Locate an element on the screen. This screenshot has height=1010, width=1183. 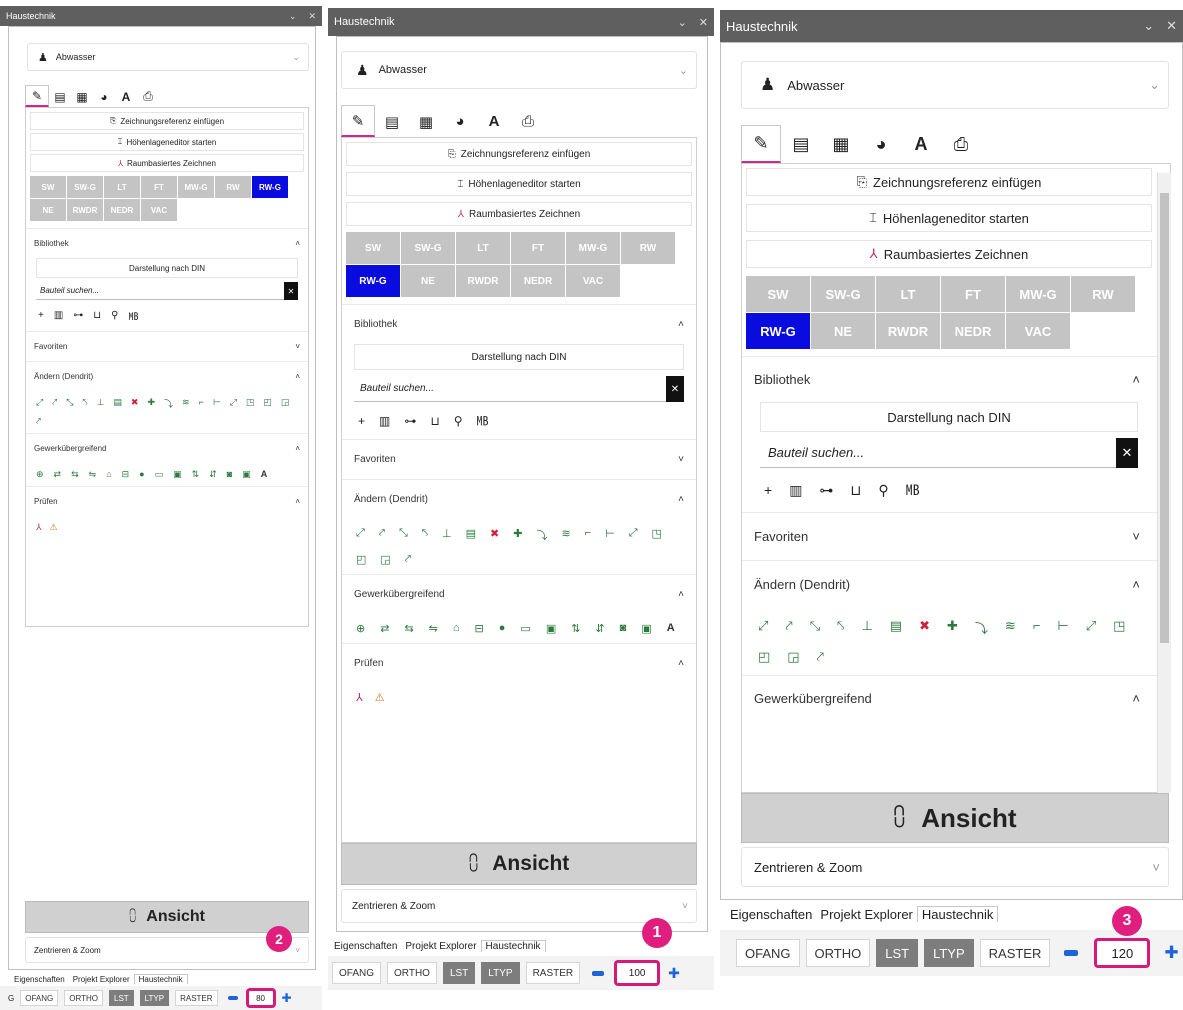
edit-tool-icon: ⤣ is located at coordinates (425, 535).